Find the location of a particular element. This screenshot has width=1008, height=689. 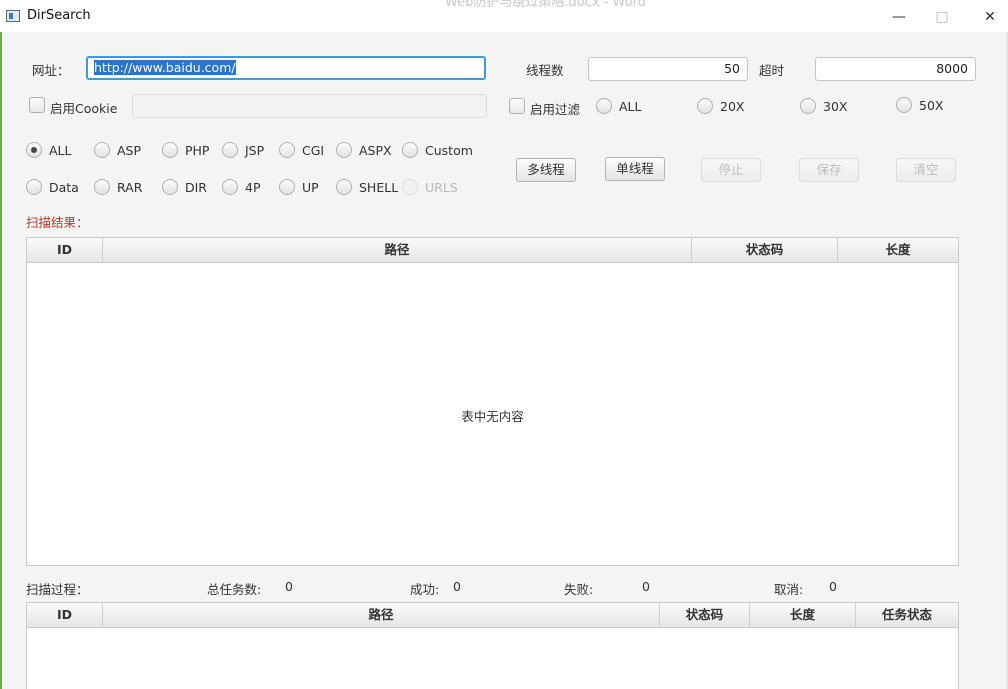

close-button: ✕ is located at coordinates (990, 17).